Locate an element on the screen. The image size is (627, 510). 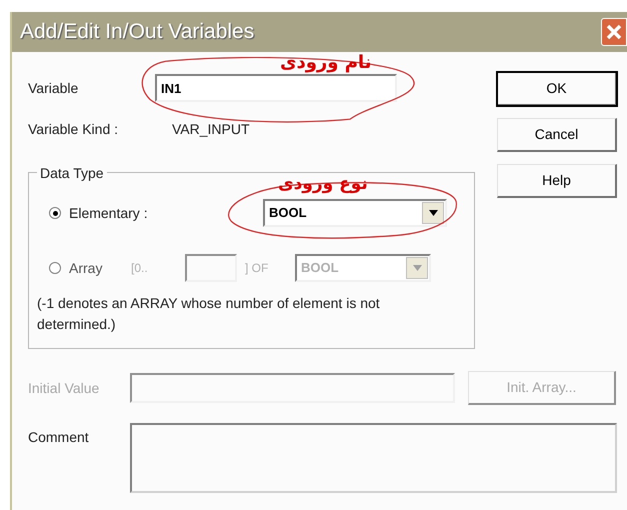
close-button is located at coordinates (614, 32).